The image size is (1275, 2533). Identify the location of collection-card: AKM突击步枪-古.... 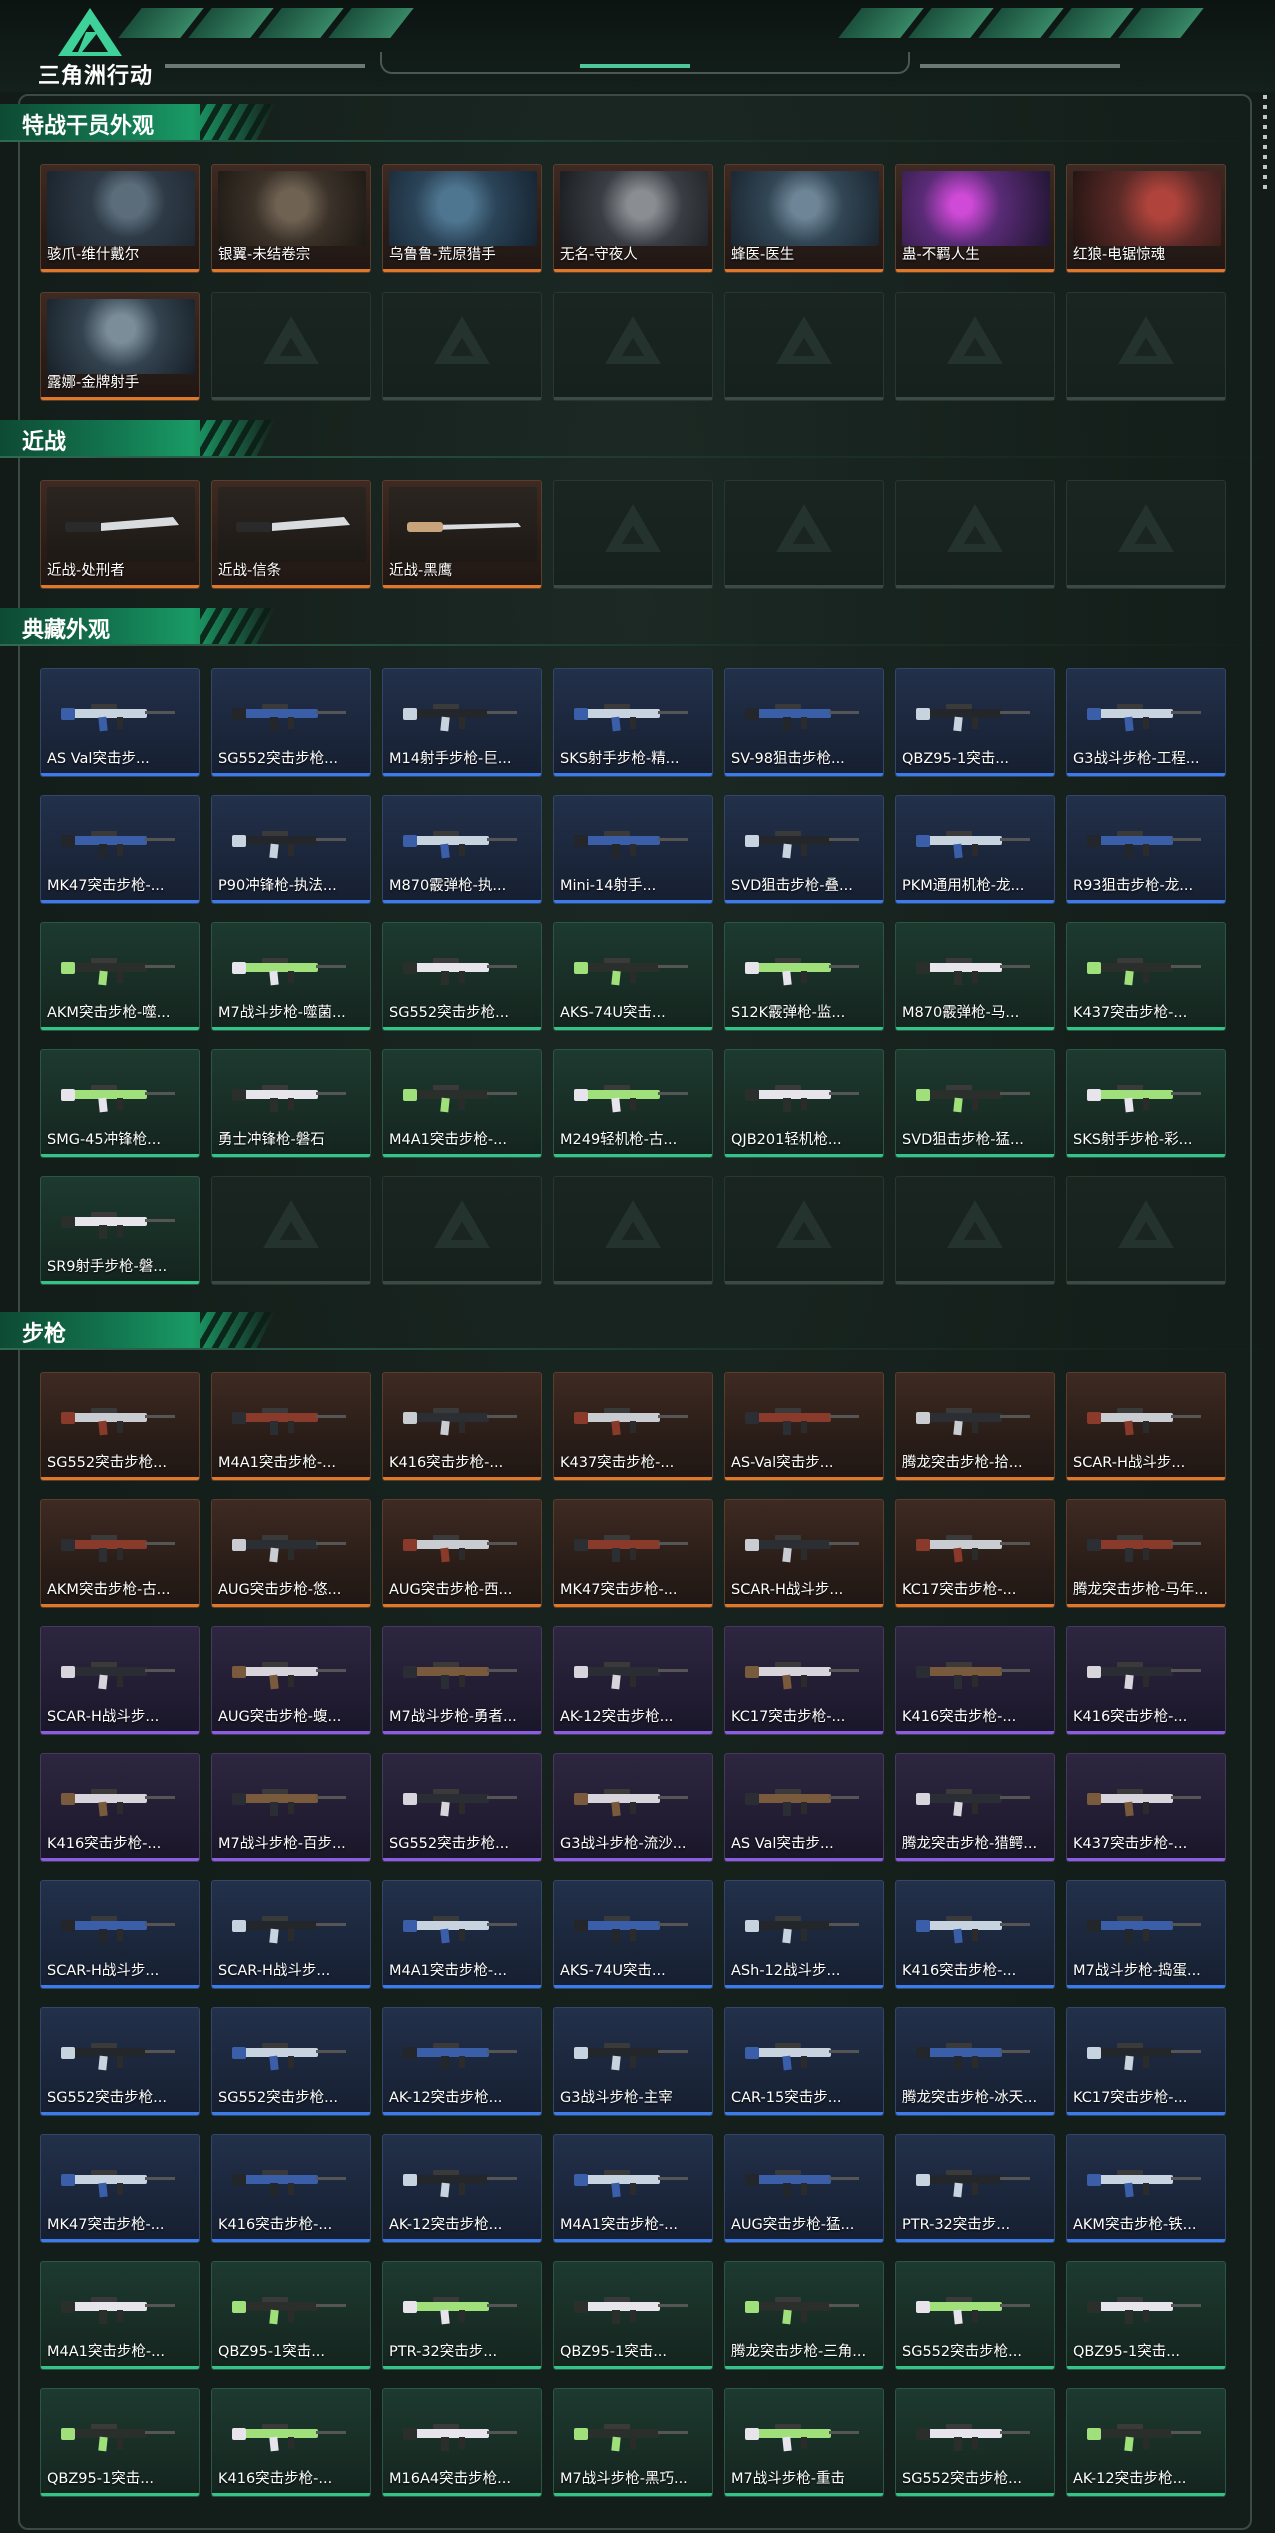
(120, 1553).